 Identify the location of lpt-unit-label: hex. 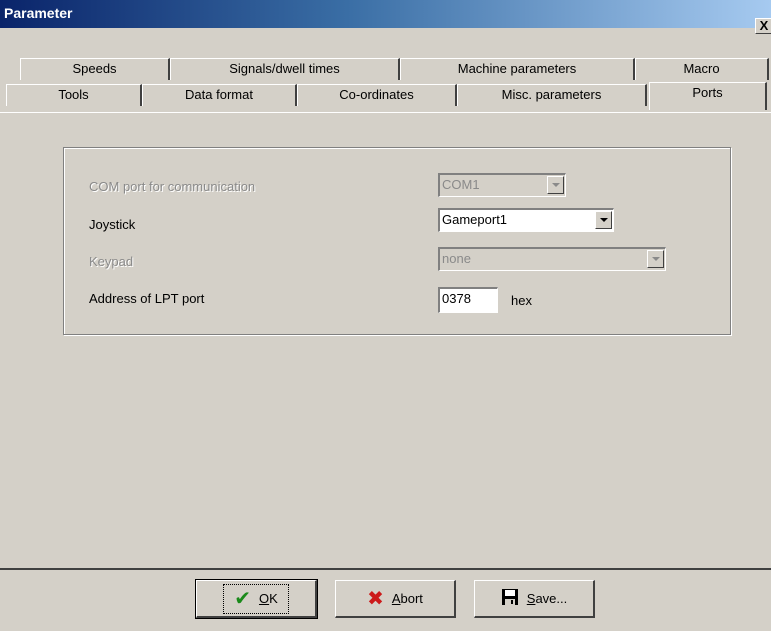
(521, 300).